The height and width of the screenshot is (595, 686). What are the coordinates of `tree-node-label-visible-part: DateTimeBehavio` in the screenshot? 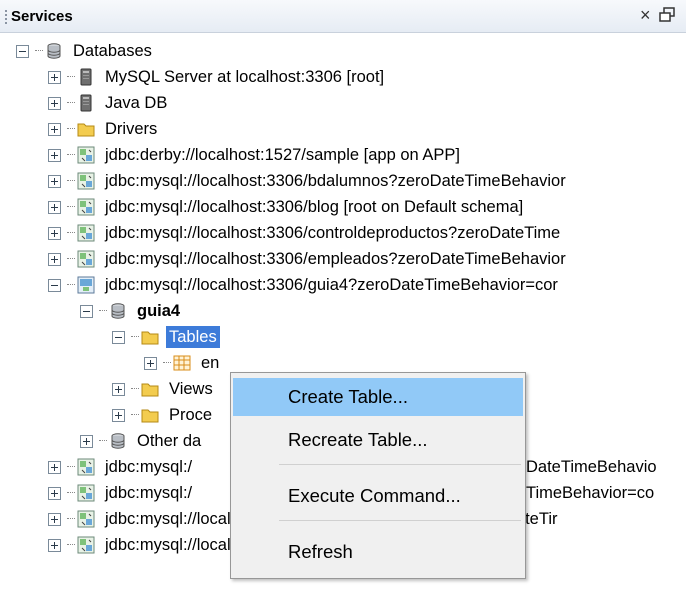 It's located at (591, 467).